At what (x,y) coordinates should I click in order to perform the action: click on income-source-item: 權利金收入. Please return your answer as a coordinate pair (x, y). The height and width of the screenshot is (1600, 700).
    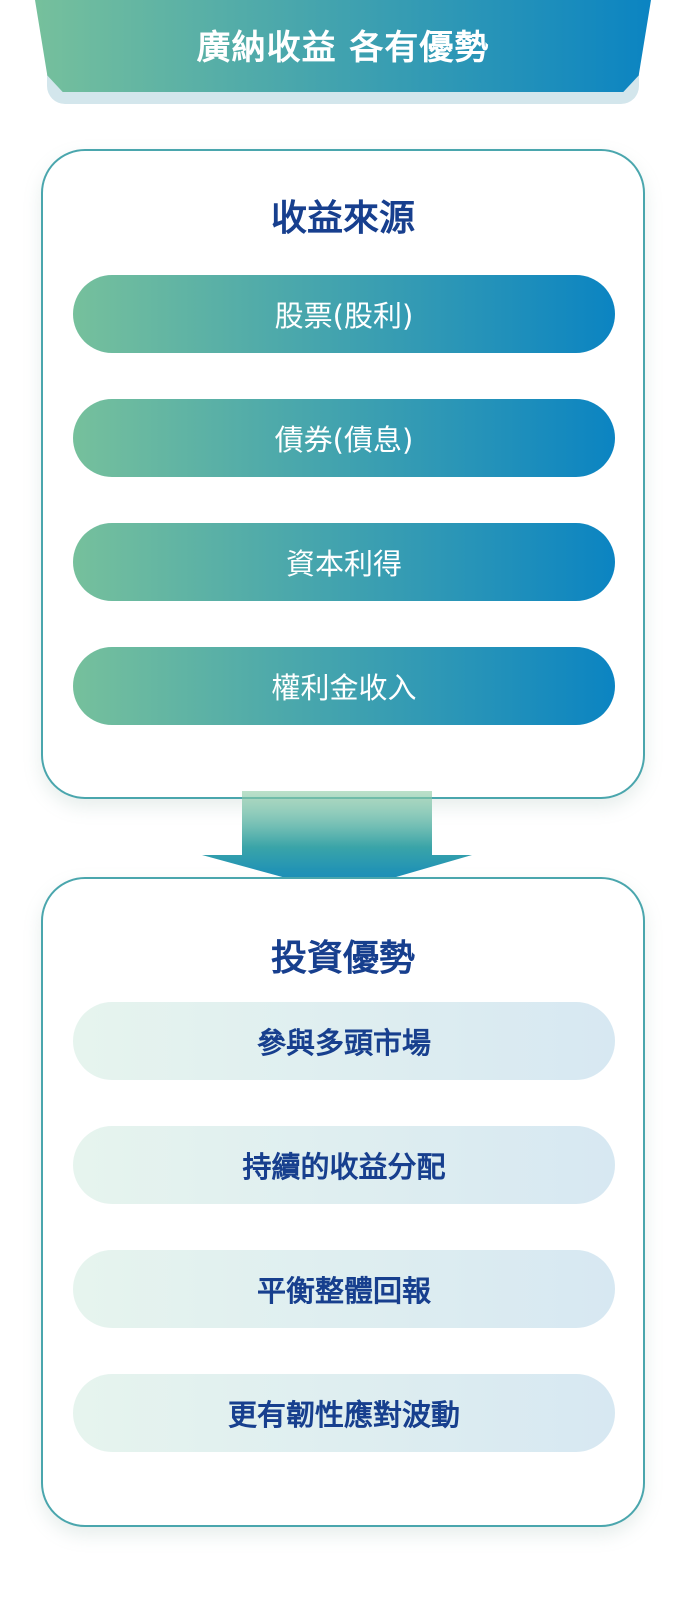
    Looking at the image, I should click on (344, 686).